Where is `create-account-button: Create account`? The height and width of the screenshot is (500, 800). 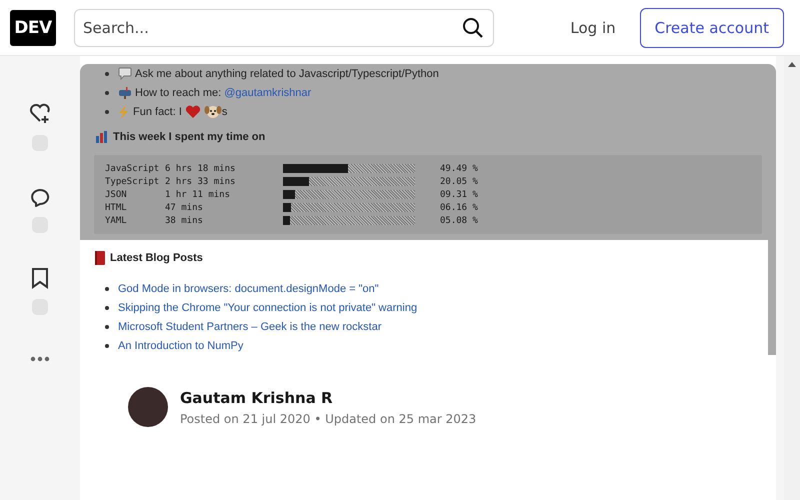
create-account-button: Create account is located at coordinates (712, 28).